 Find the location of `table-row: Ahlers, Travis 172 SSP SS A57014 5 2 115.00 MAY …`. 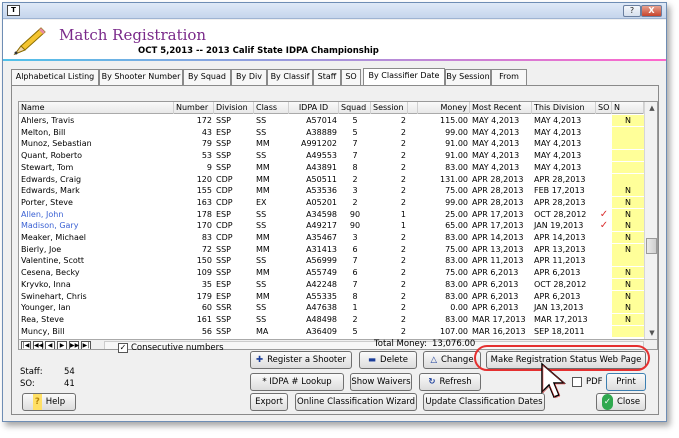

table-row: Ahlers, Travis 172 SSP SS A57014 5 2 115.00 MAY … is located at coordinates (338, 120).